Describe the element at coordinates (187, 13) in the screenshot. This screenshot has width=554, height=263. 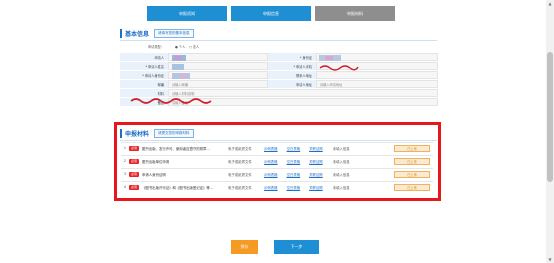
I see `tab-notice: 申报须知` at that location.